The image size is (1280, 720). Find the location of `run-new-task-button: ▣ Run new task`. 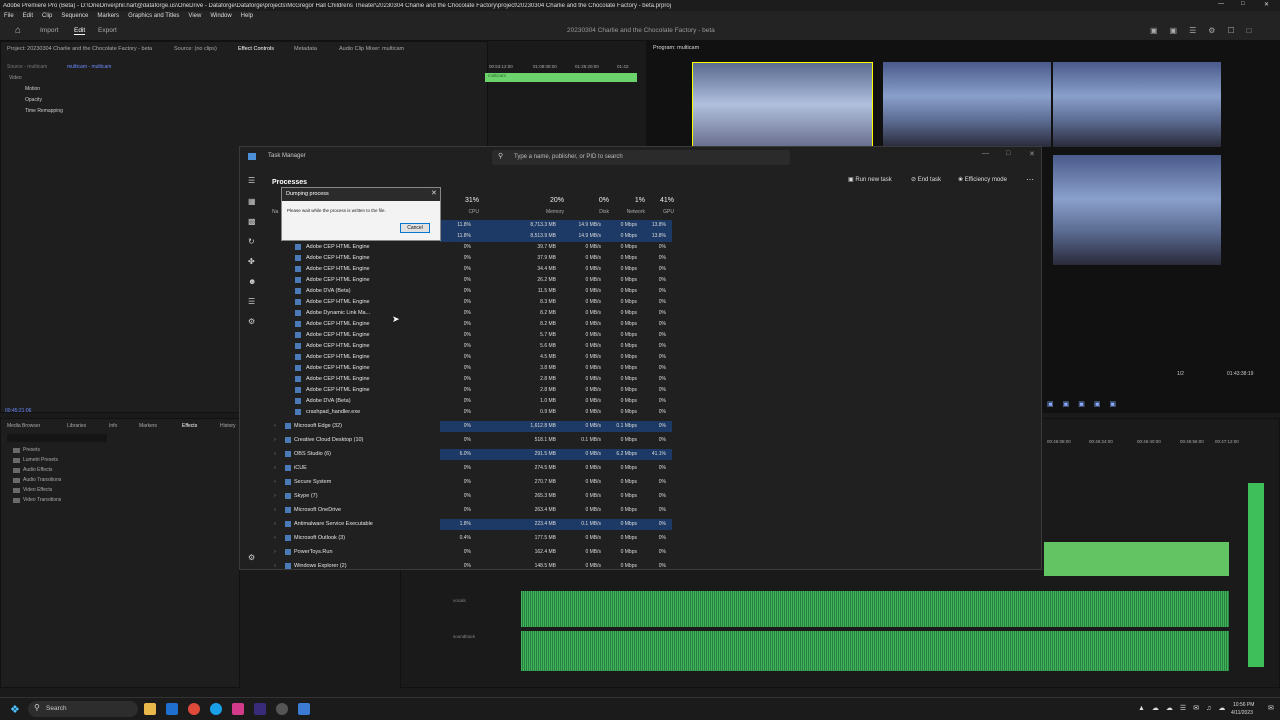

run-new-task-button: ▣ Run new task is located at coordinates (870, 179).